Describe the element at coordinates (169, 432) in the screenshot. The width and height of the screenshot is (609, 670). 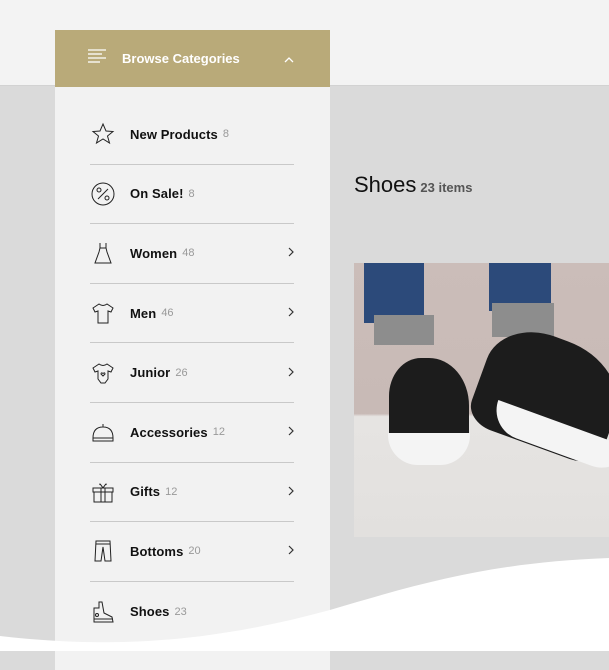
I see `menu-item-label: Accessories` at that location.